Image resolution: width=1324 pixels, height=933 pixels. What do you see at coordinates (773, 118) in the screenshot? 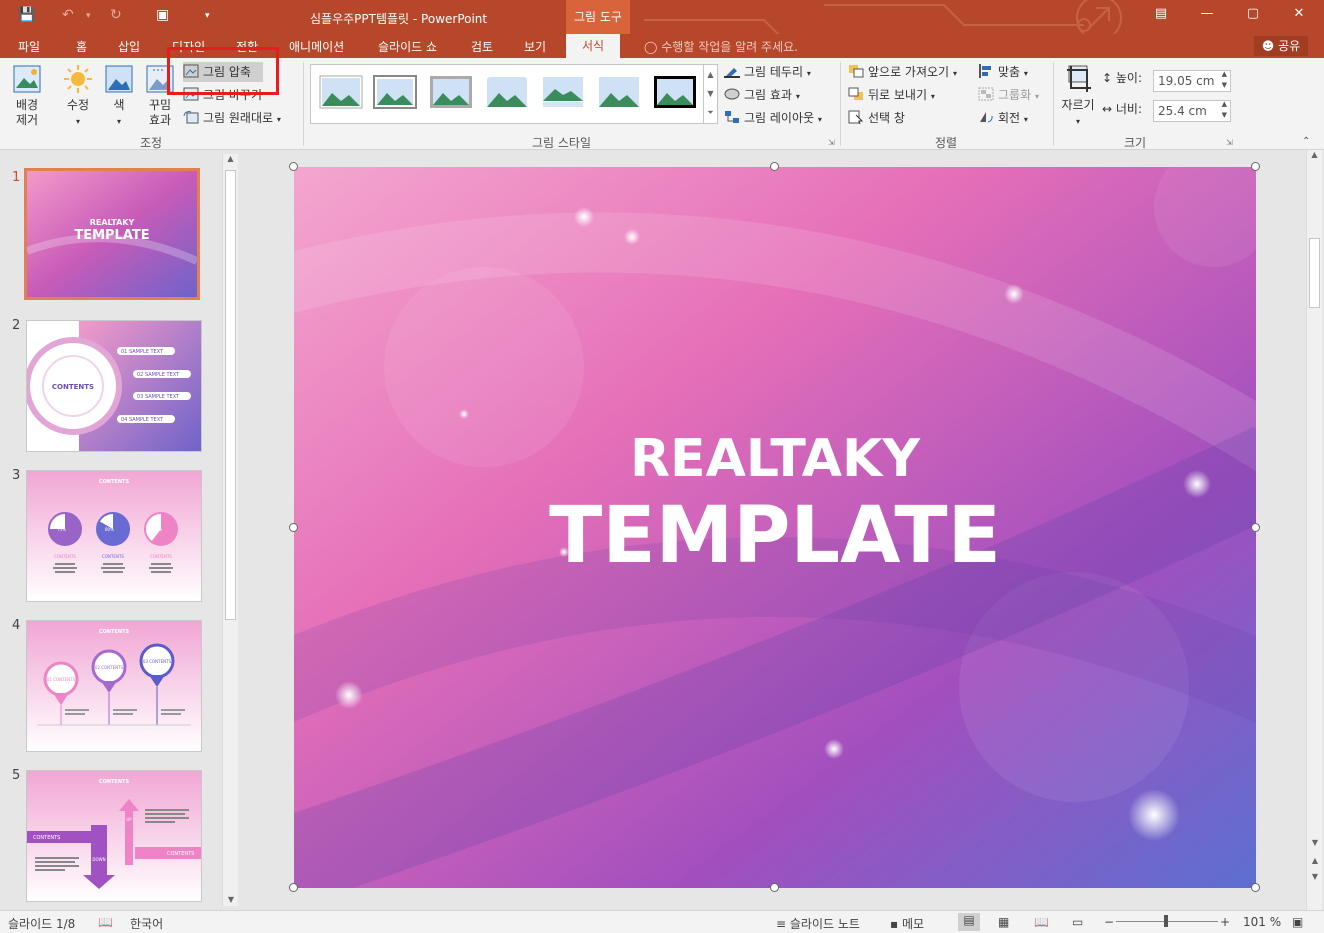
I see `picture-layout-button: 그림 레이아웃 ▾` at bounding box center [773, 118].